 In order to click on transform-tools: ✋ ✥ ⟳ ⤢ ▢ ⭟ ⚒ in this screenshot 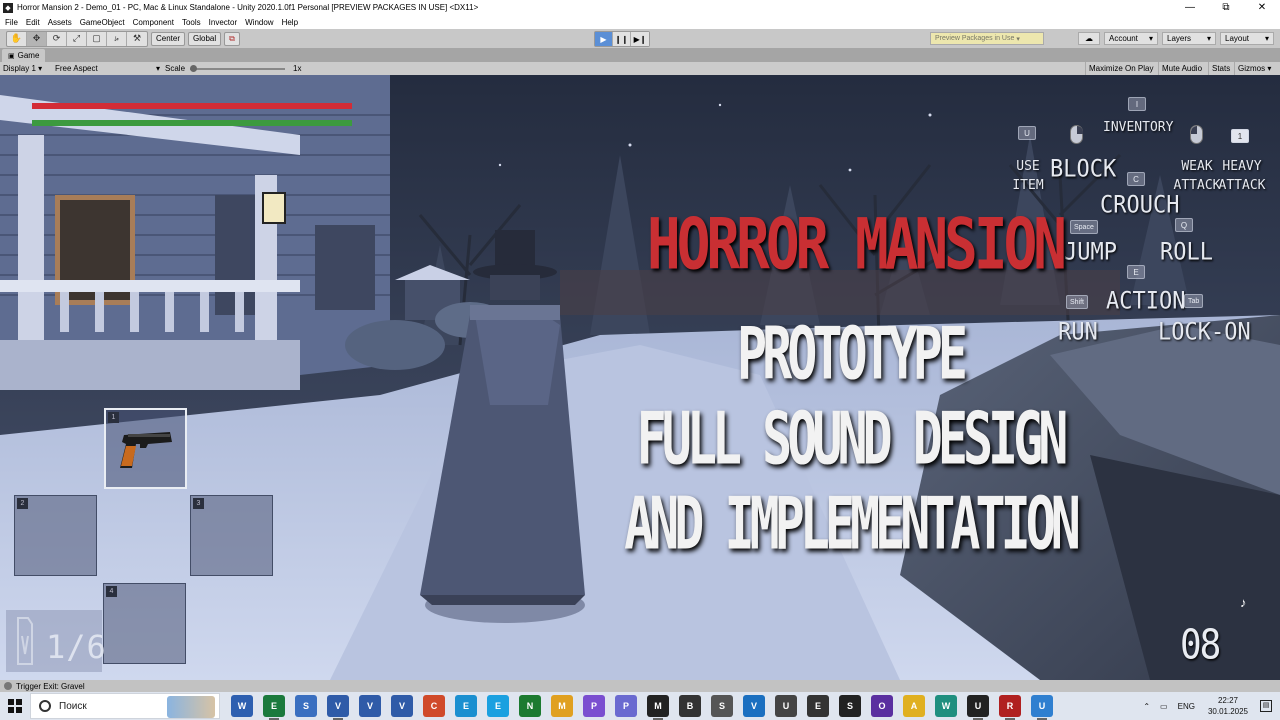, I will do `click(77, 38)`.